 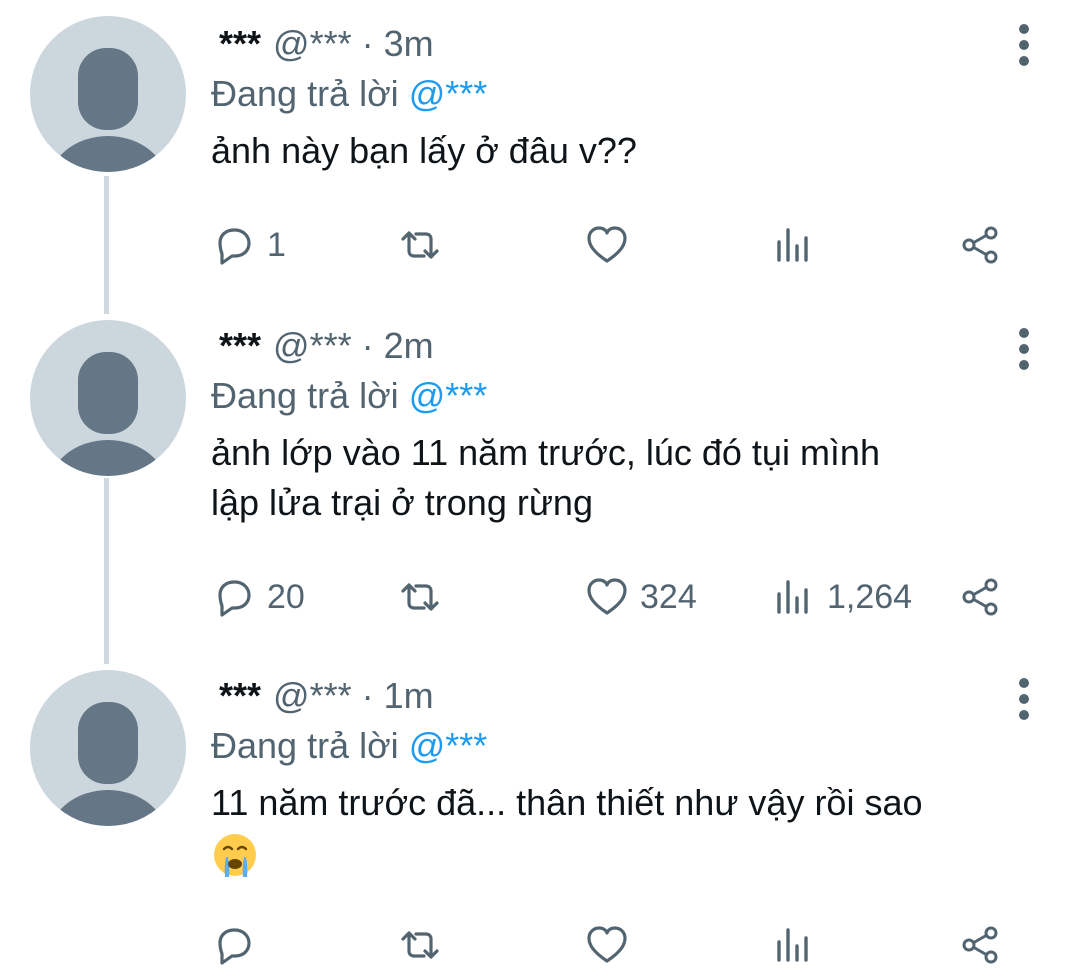 I want to click on action-bar, so click(x=611, y=945).